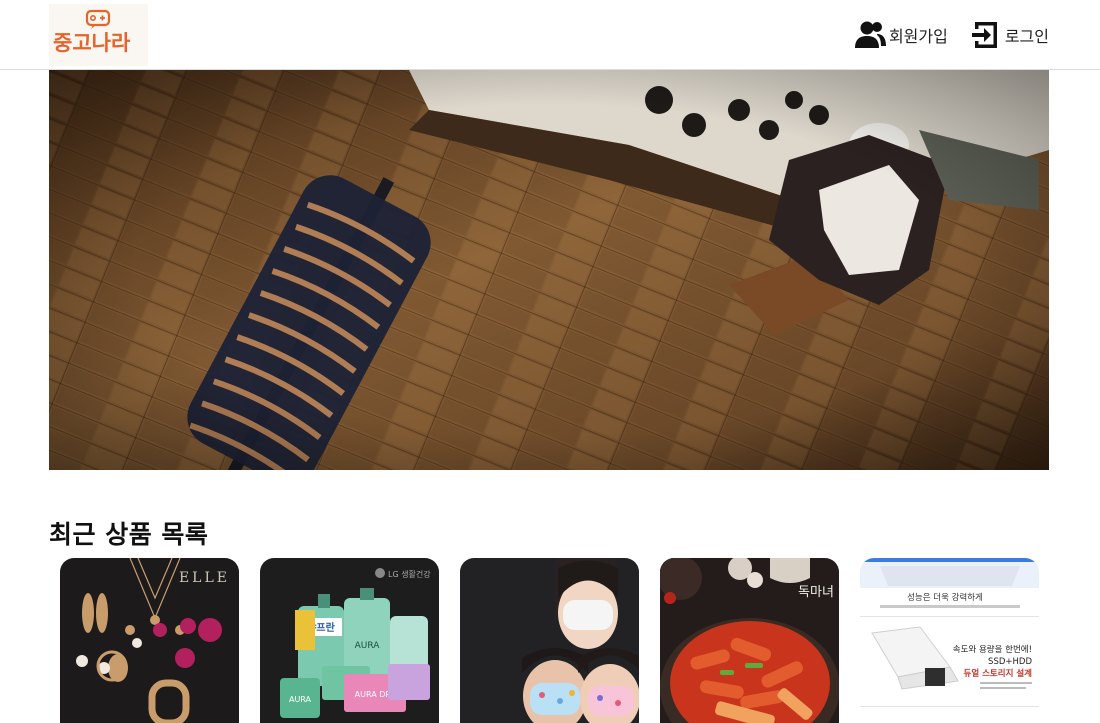  What do you see at coordinates (816, 592) in the screenshot?
I see `brand-watermark: 독마녀` at bounding box center [816, 592].